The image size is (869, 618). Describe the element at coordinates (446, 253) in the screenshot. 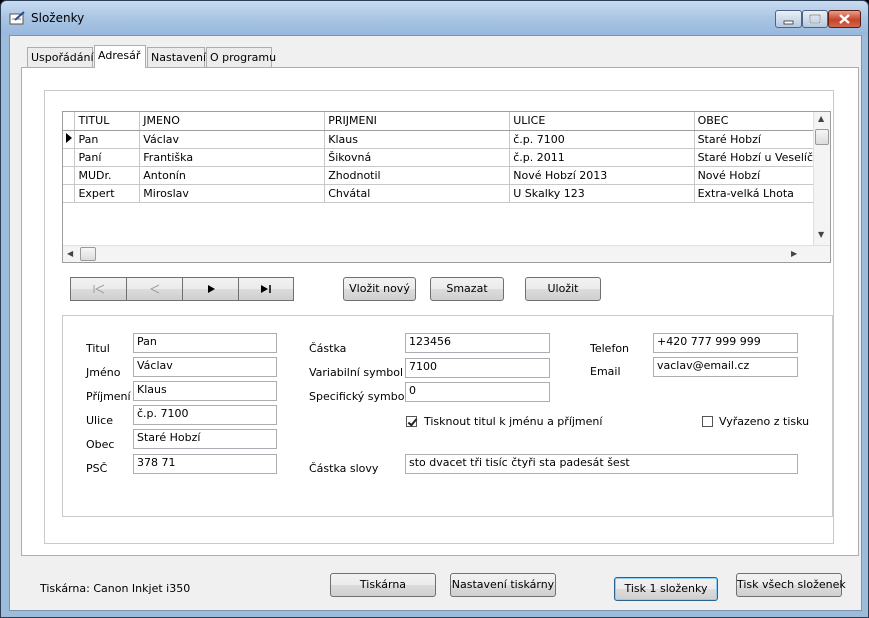

I see `grid-horizontal-scrollbar: ◀ ▶` at that location.